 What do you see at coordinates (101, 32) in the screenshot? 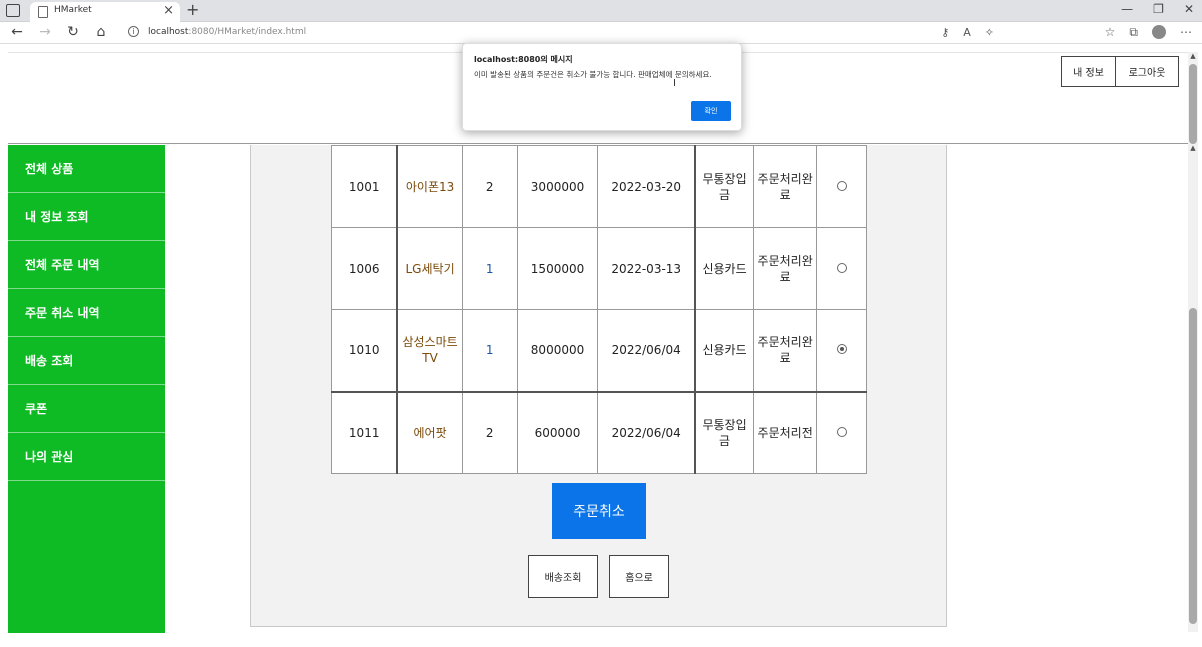
I see `home-icon: ⌂` at bounding box center [101, 32].